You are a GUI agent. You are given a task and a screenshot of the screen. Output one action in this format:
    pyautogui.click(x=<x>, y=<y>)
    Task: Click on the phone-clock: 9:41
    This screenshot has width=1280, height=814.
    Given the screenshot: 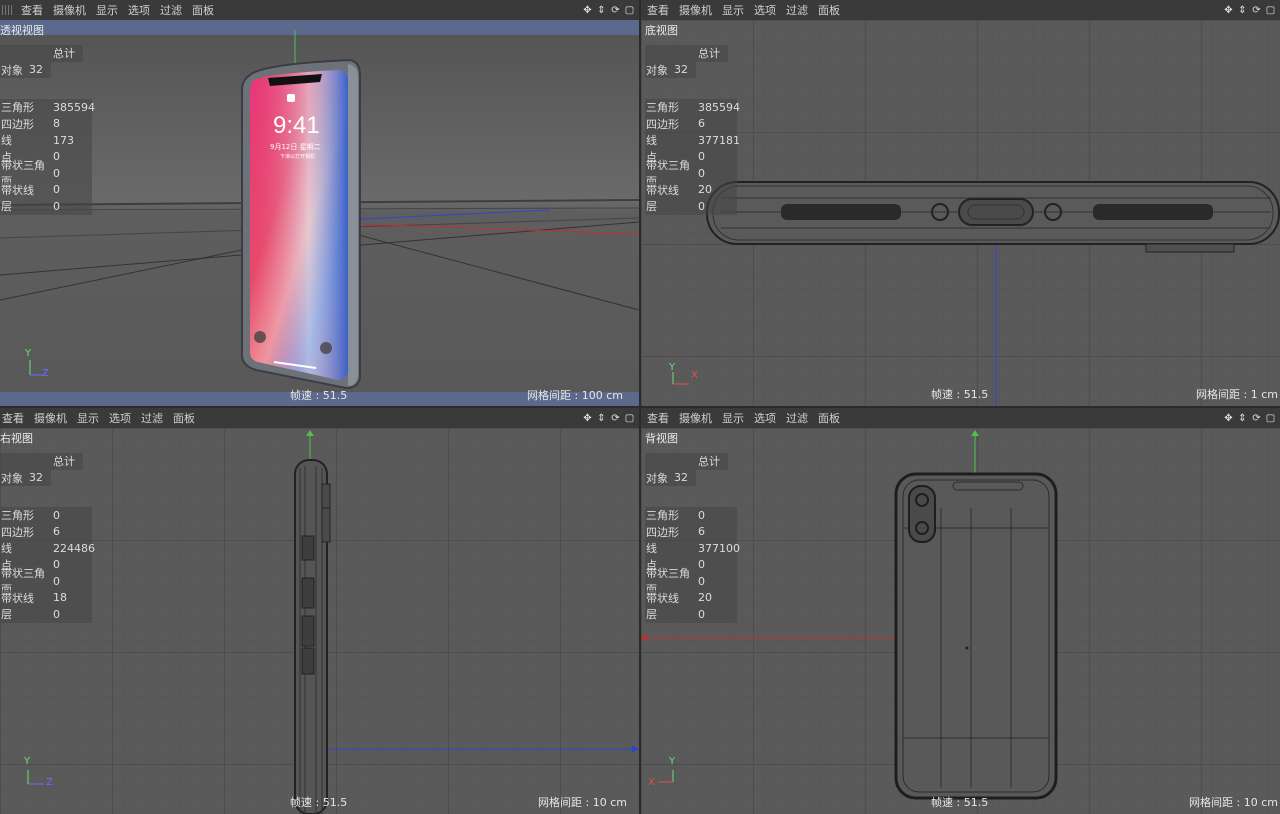 What is the action you would take?
    pyautogui.click(x=296, y=125)
    